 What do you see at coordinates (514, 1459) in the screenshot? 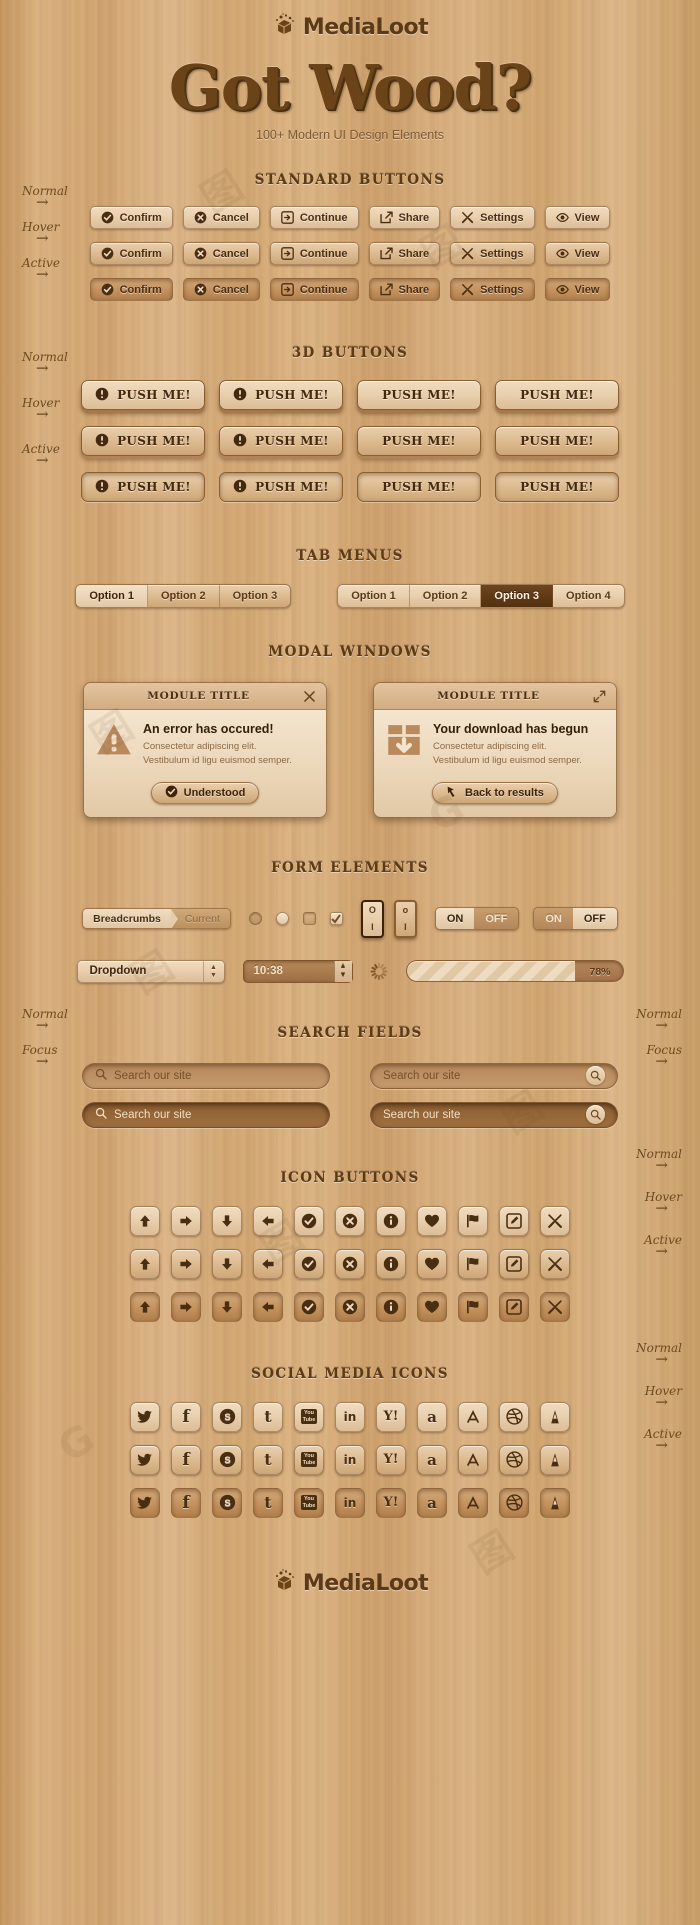
I see `social-button-dribbble-hover` at bounding box center [514, 1459].